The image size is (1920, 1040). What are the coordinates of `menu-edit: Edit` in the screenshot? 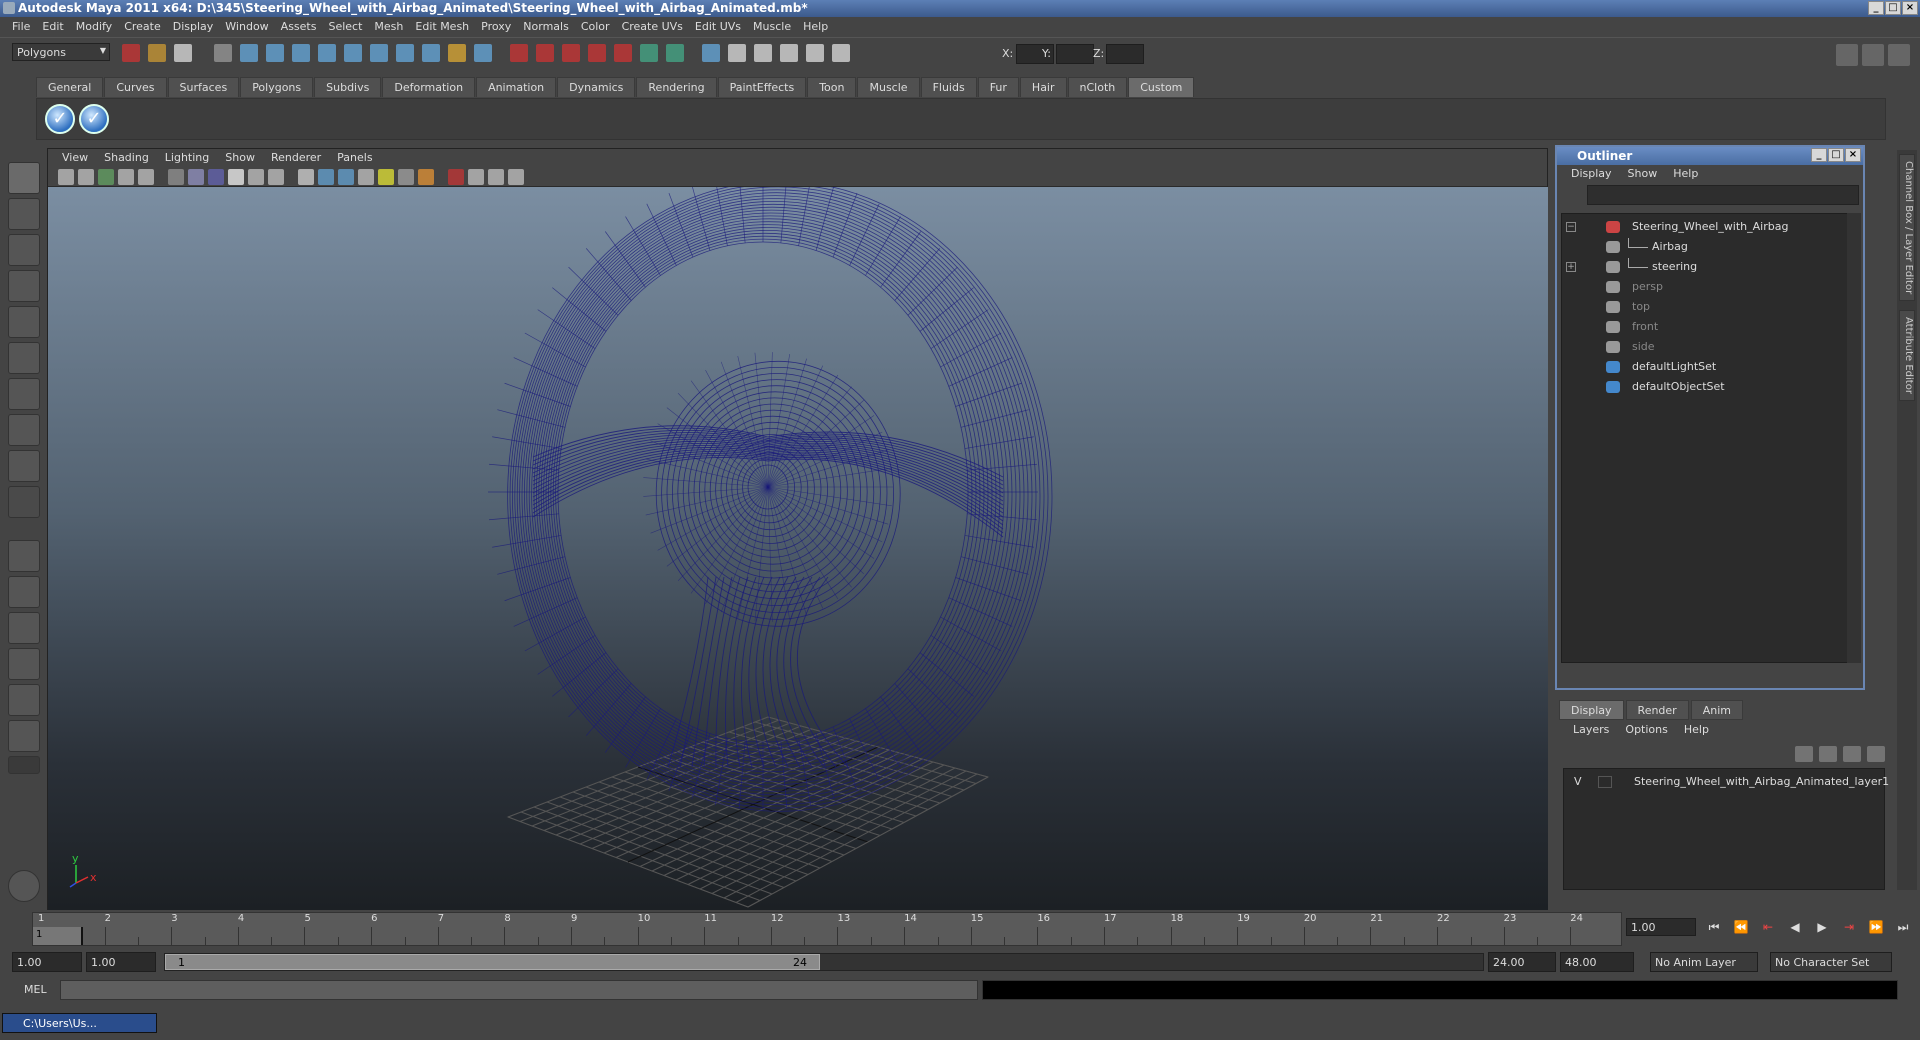 It's located at (52, 27).